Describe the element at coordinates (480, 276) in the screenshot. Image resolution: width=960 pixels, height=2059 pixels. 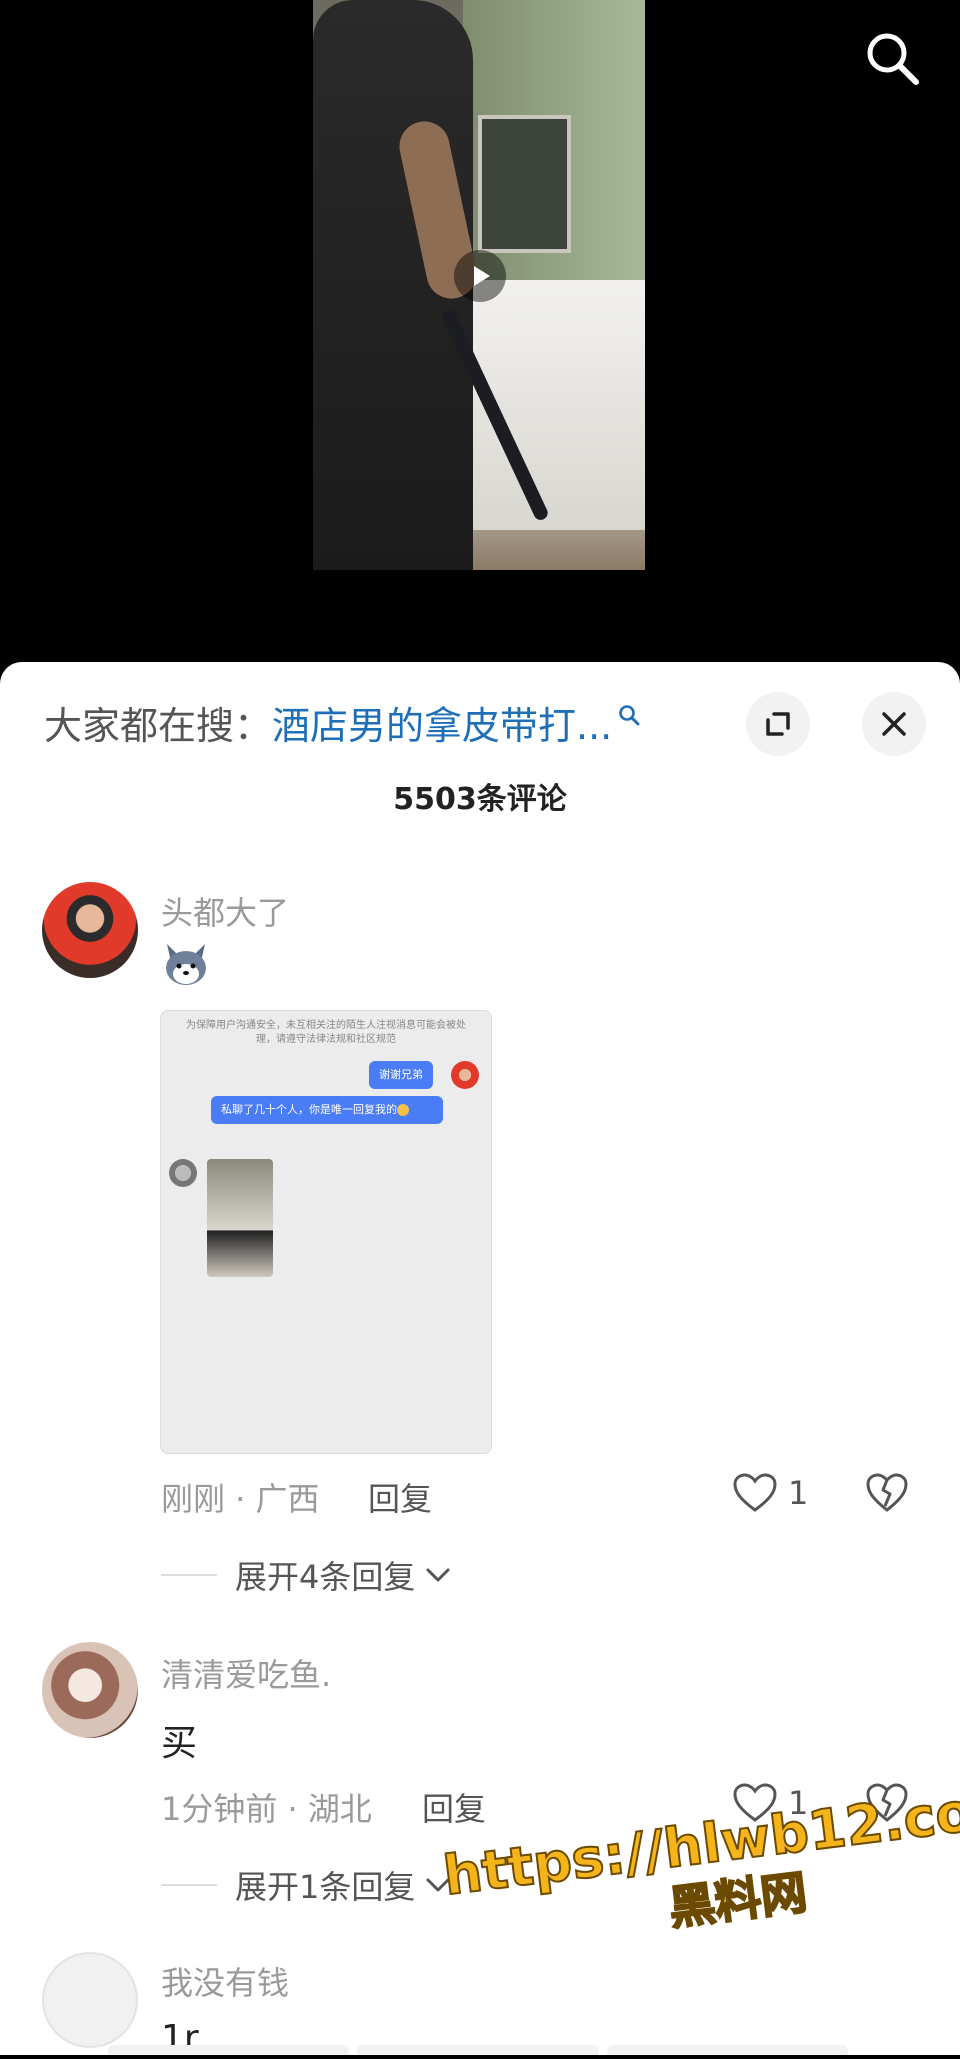
I see `play-icon` at that location.